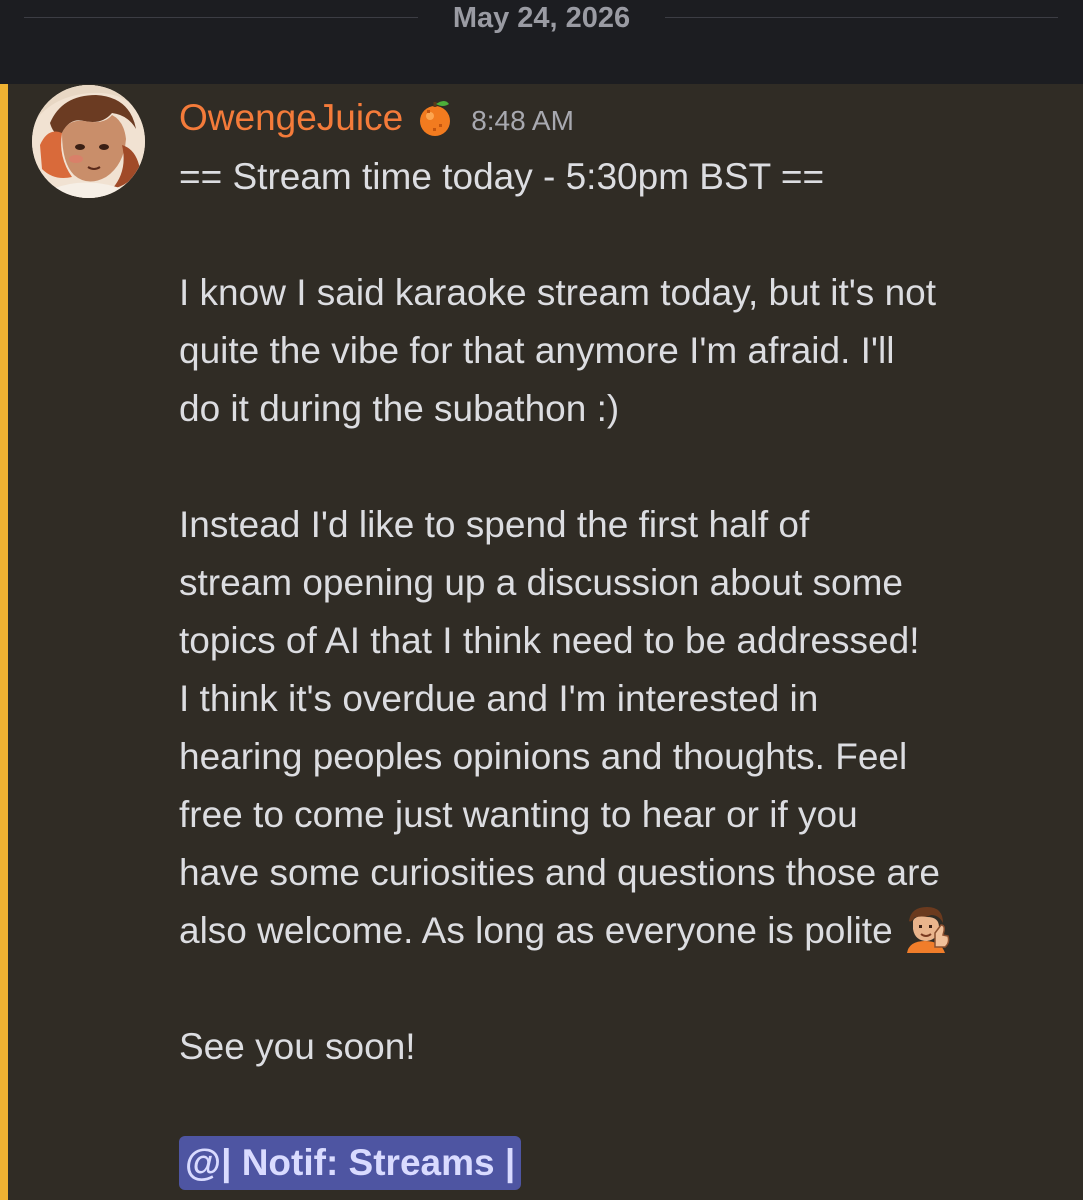 The image size is (1083, 1200). I want to click on avatar, so click(88, 141).